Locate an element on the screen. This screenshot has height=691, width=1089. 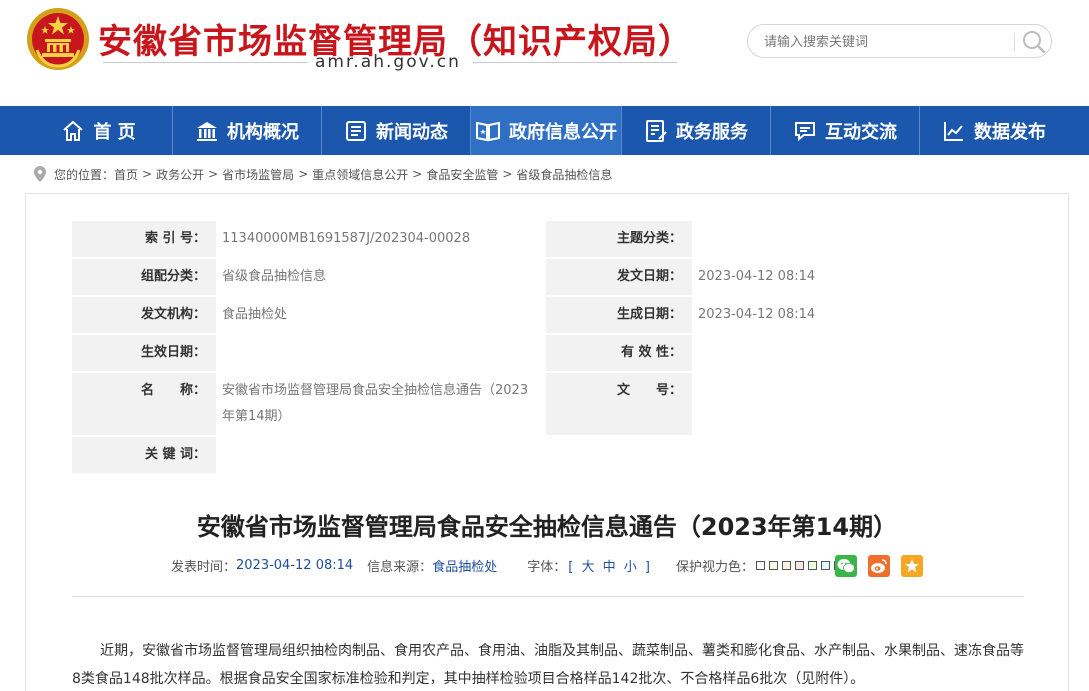
search-icon is located at coordinates (1034, 42).